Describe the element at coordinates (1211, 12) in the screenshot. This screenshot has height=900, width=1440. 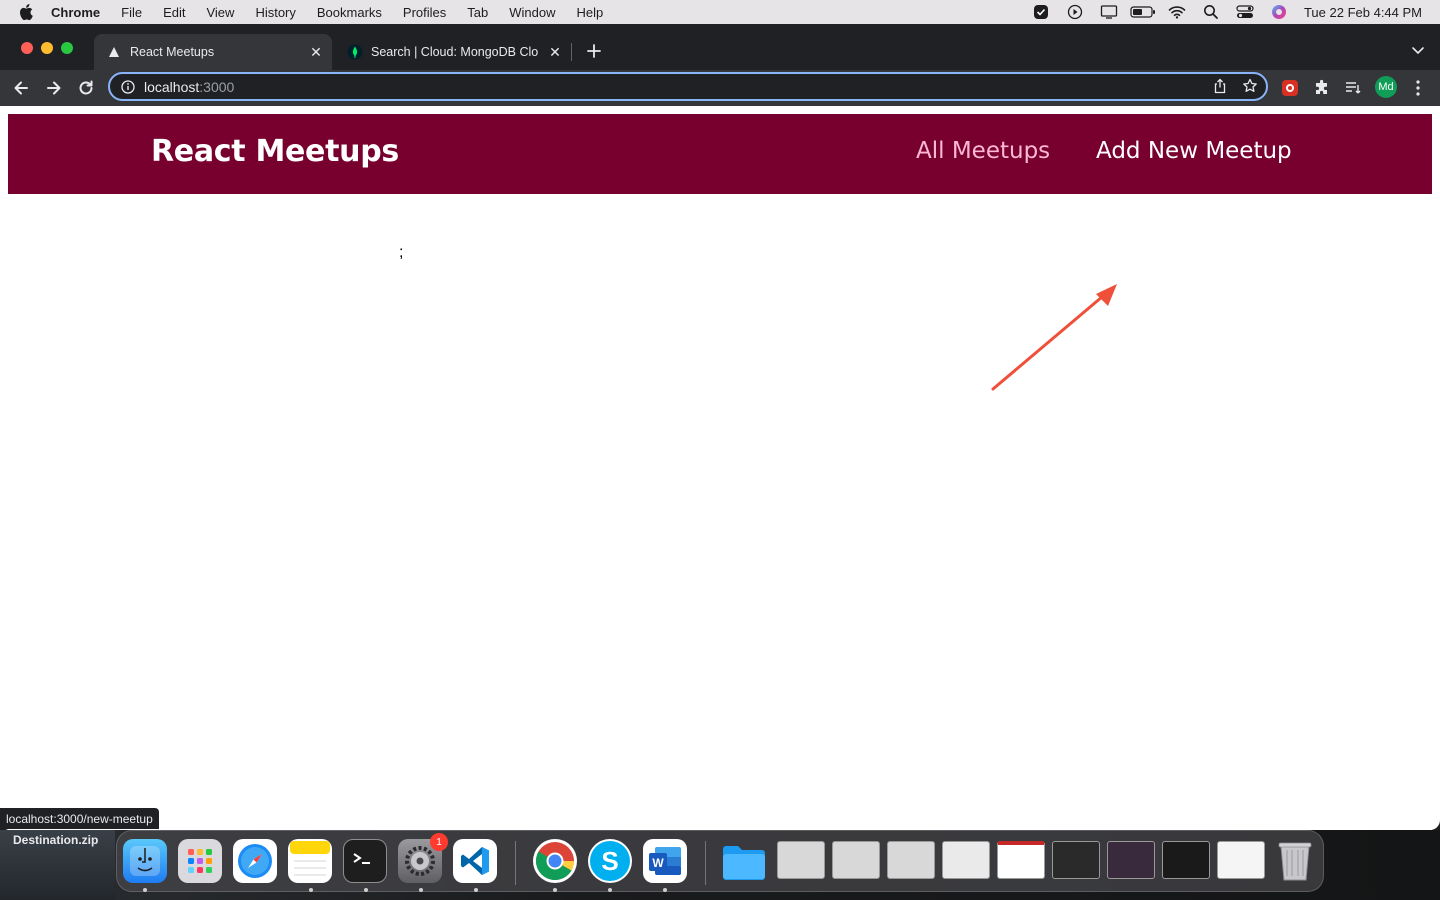
I see `spotlight-search-icon` at that location.